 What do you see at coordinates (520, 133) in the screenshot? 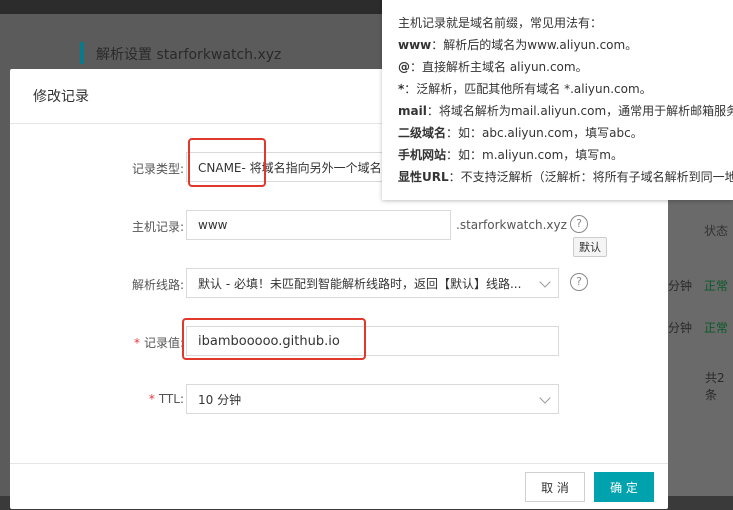
I see `popover-item: 二级域名：如：abc.aliyun.com，填写abc。` at bounding box center [520, 133].